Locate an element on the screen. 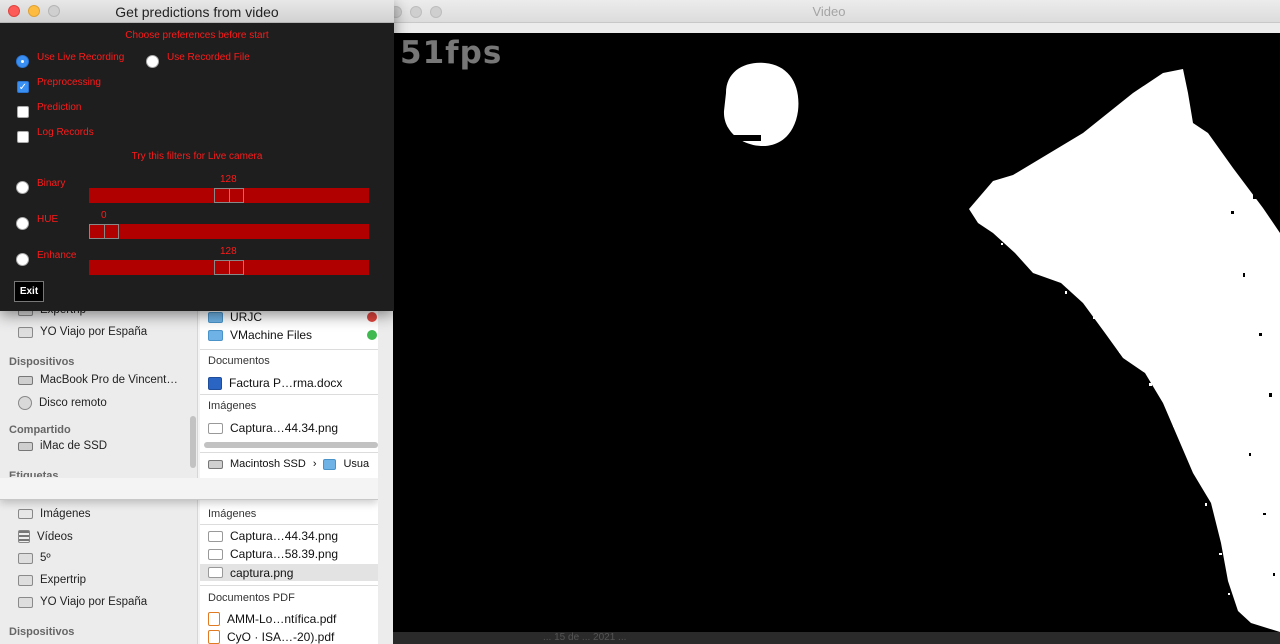  recorded-file-label: Use Recorded File is located at coordinates (208, 57).